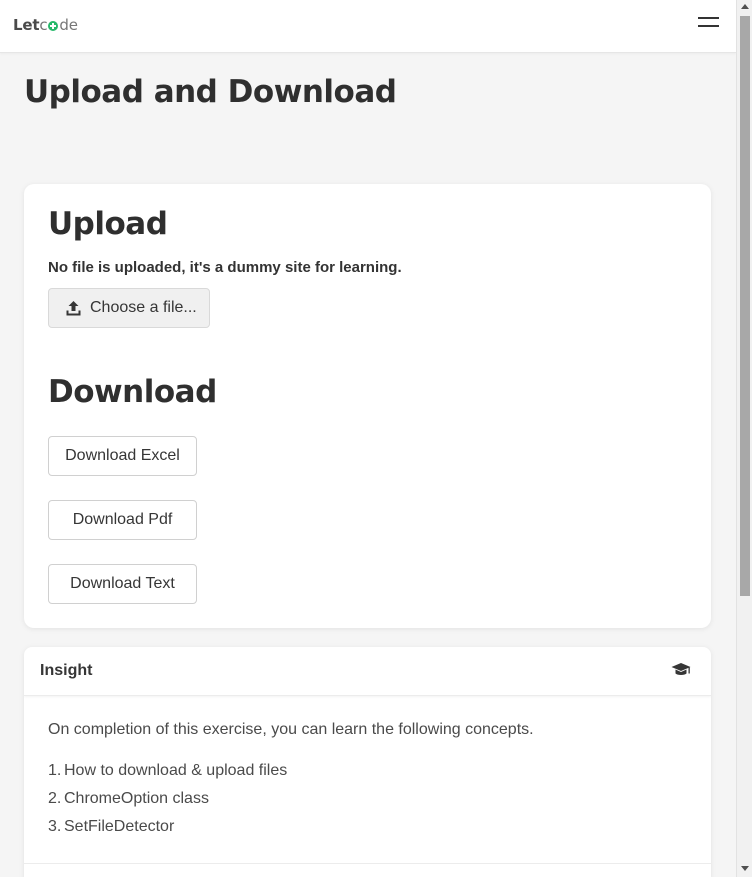 This screenshot has width=752, height=877. What do you see at coordinates (681, 670) in the screenshot?
I see `graduation-cap-icon` at bounding box center [681, 670].